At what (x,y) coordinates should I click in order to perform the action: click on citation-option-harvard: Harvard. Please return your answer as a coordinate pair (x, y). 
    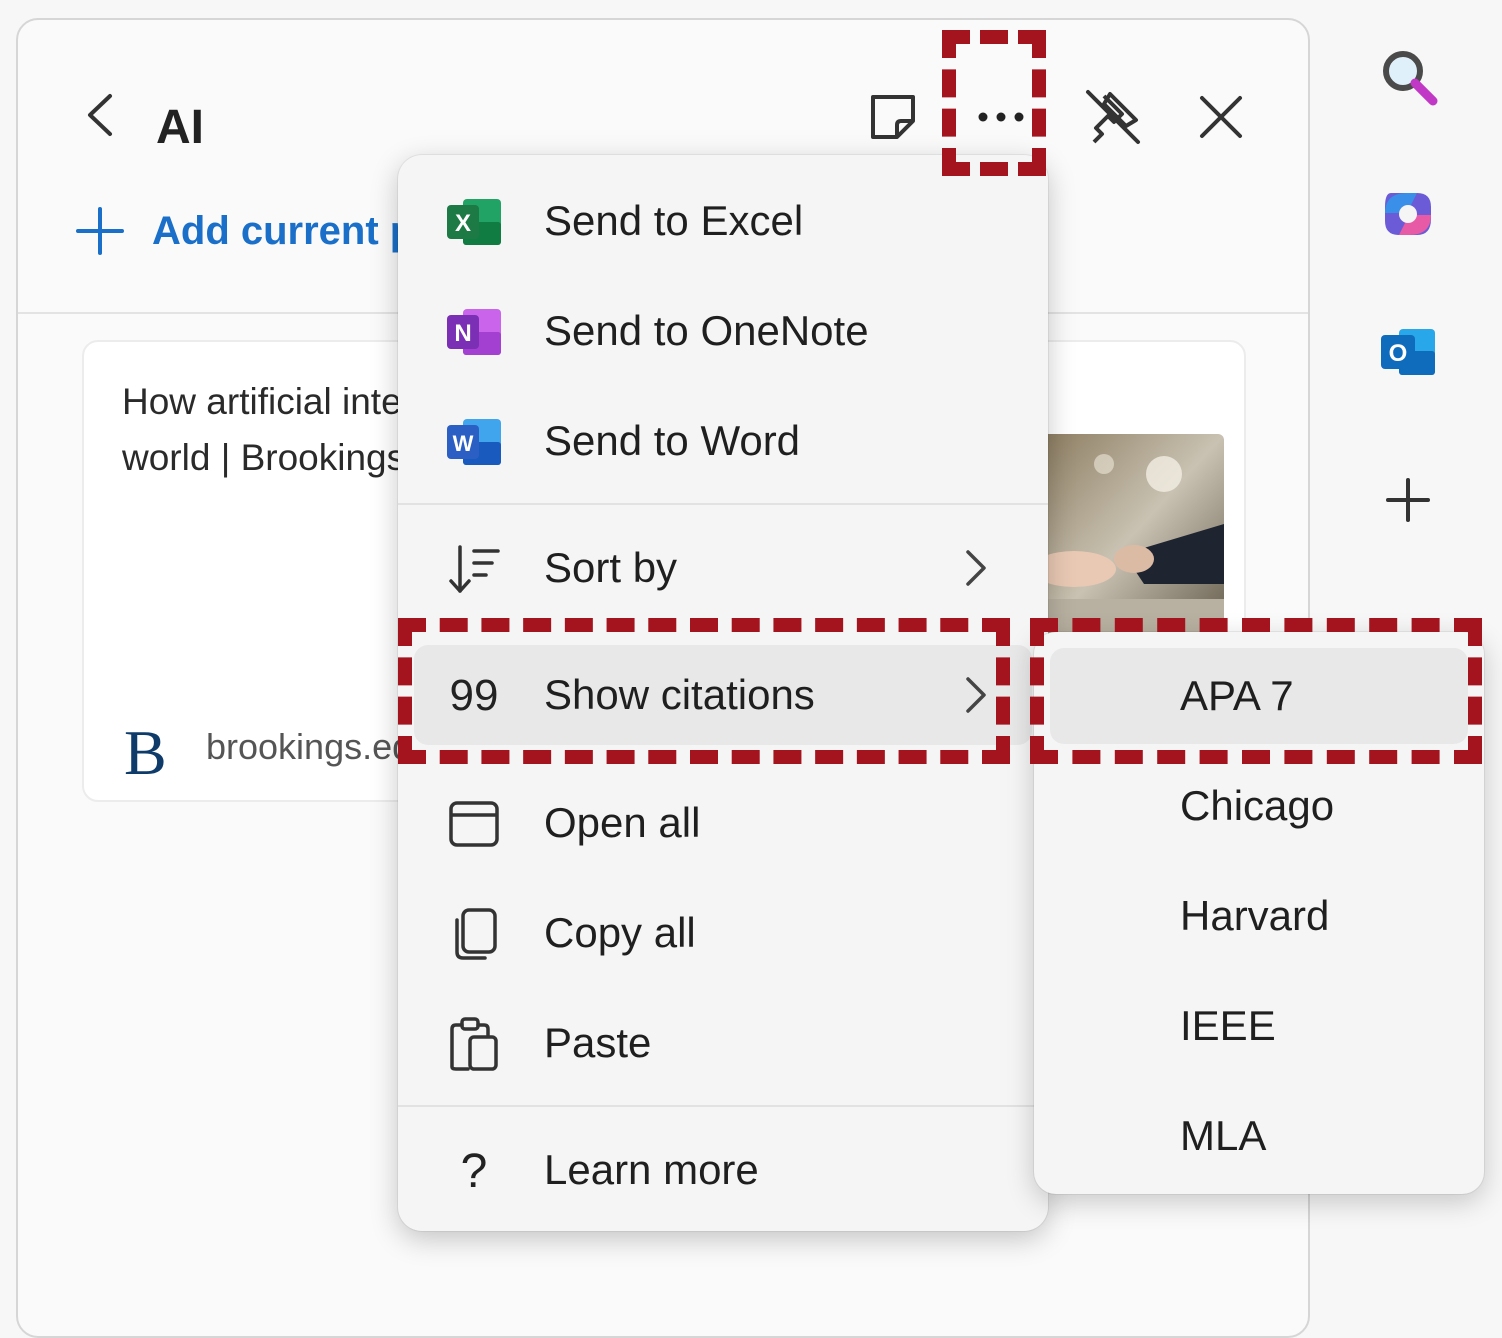
    Looking at the image, I should click on (1259, 916).